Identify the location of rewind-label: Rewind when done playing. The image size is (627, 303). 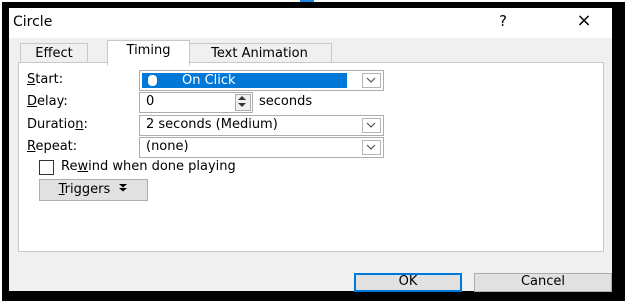
(148, 166).